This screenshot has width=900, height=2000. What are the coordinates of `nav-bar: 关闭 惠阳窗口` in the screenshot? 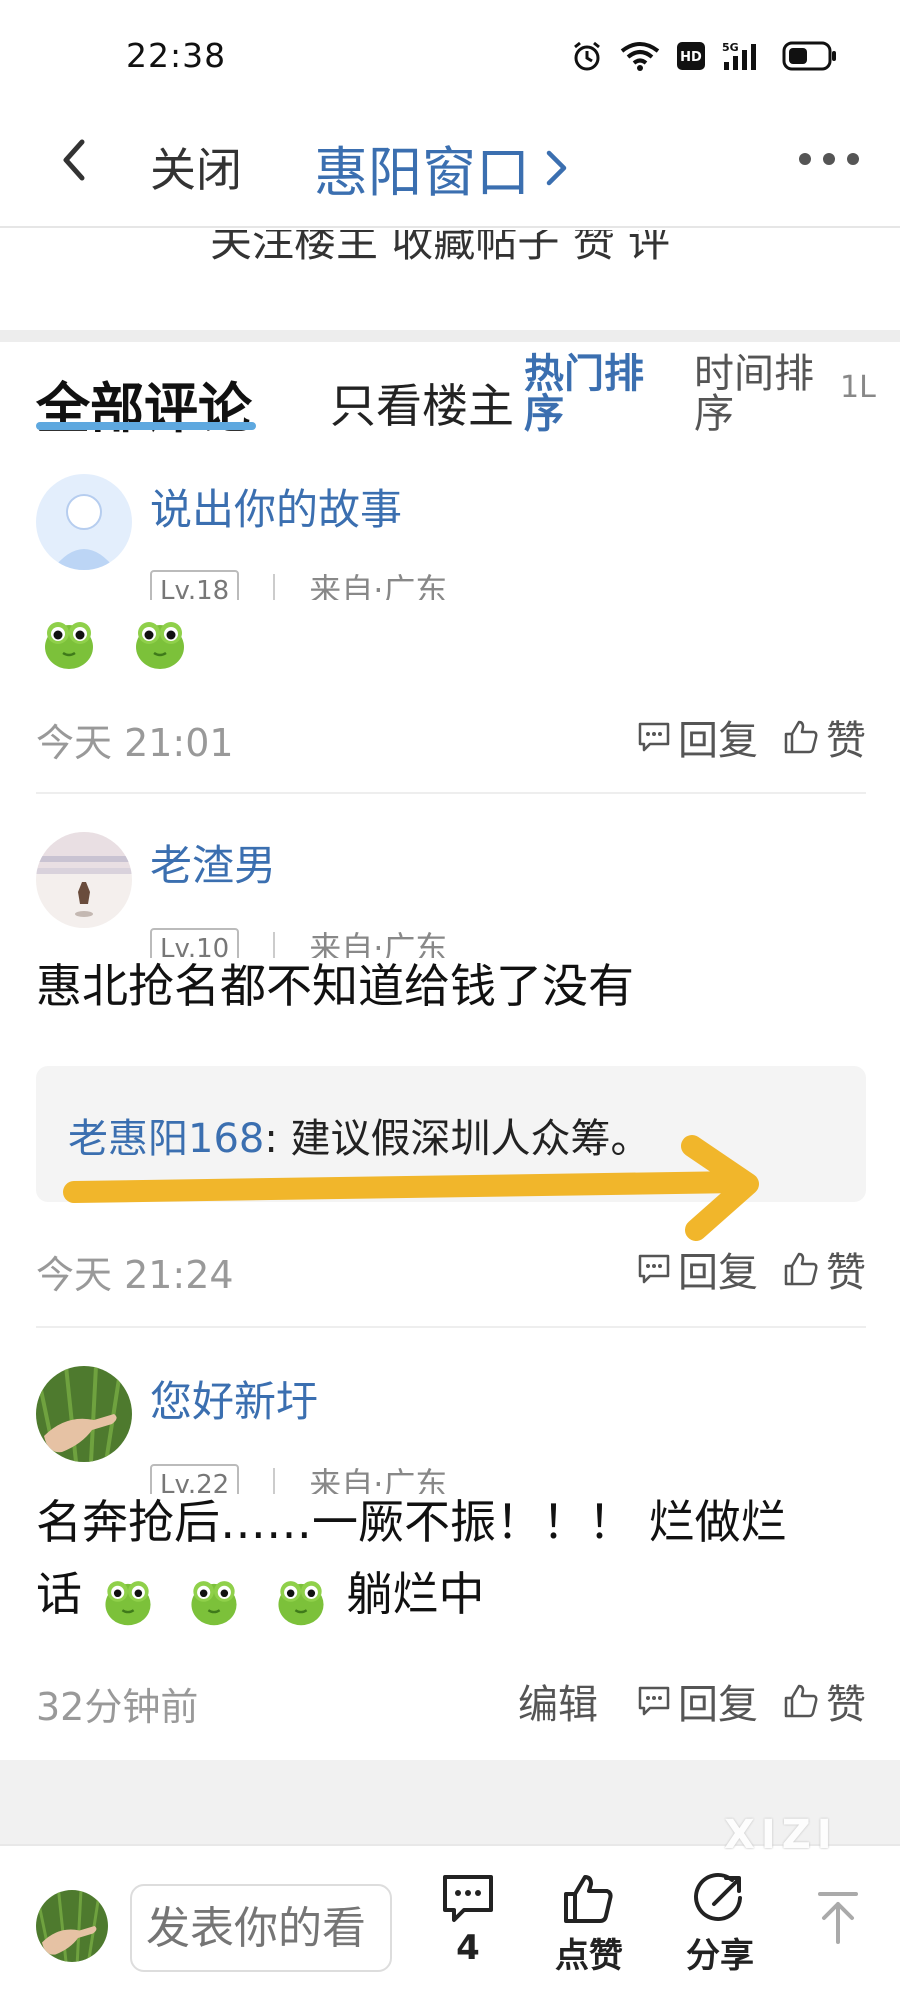 It's located at (450, 164).